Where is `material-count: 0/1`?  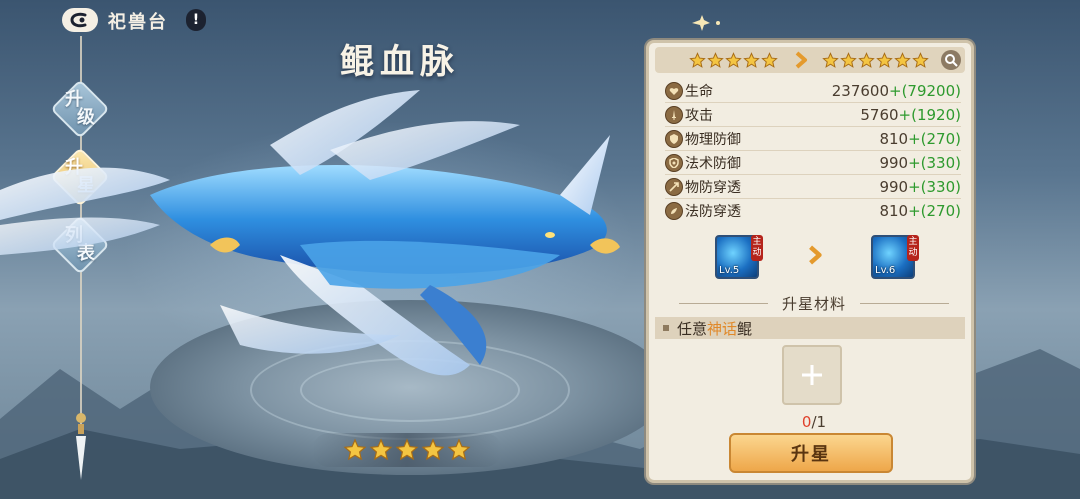
material-count: 0/1 is located at coordinates (814, 422).